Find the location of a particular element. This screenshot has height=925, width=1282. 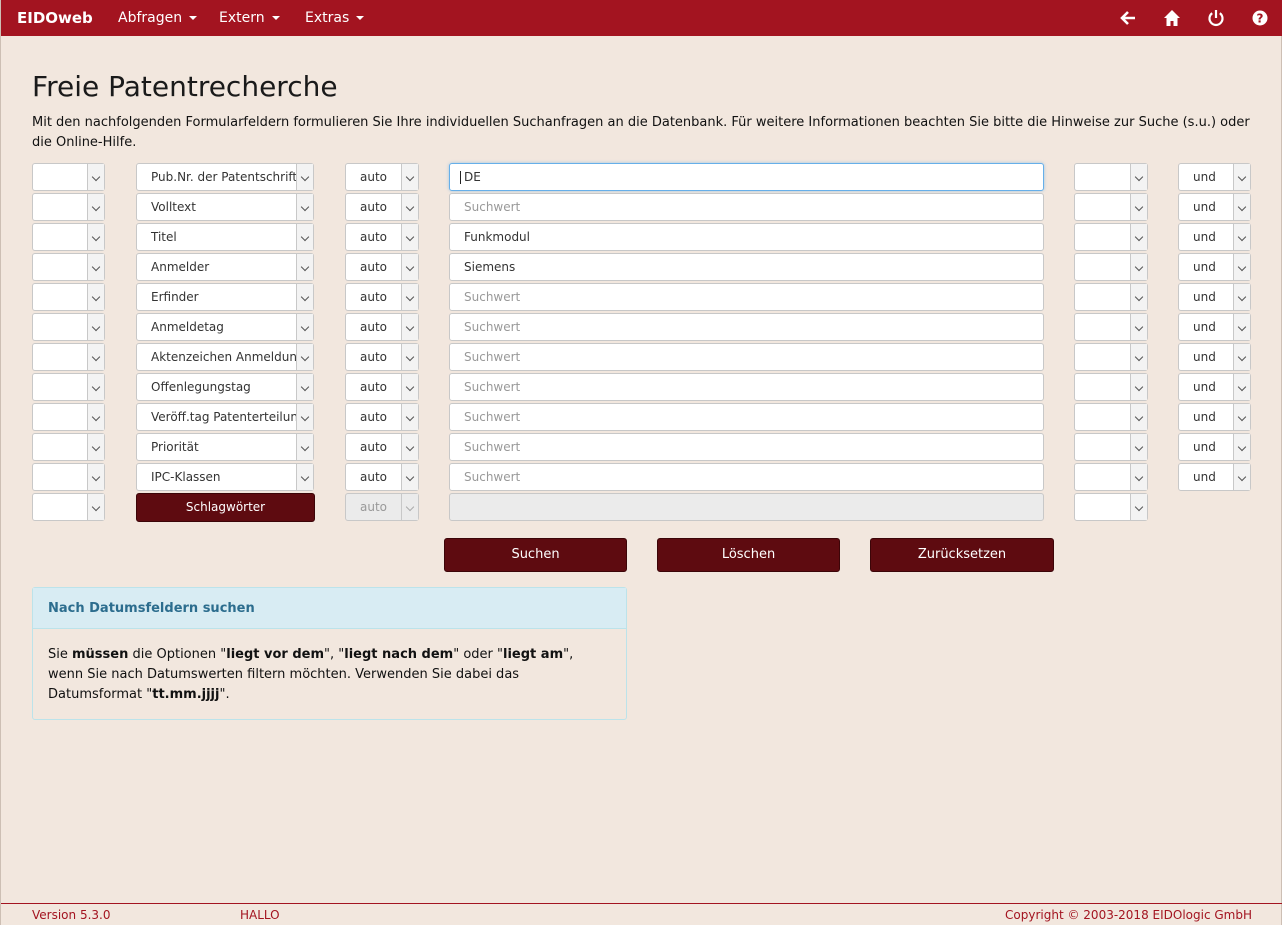

field-select: Offenlegungstag is located at coordinates (225, 387).